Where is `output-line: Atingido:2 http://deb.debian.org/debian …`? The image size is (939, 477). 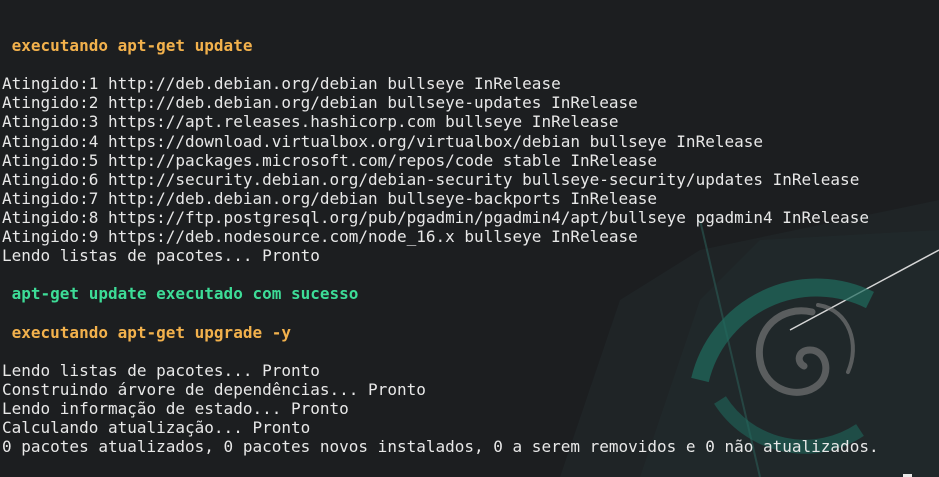 output-line: Atingido:2 http://deb.debian.org/debian … is located at coordinates (320, 103).